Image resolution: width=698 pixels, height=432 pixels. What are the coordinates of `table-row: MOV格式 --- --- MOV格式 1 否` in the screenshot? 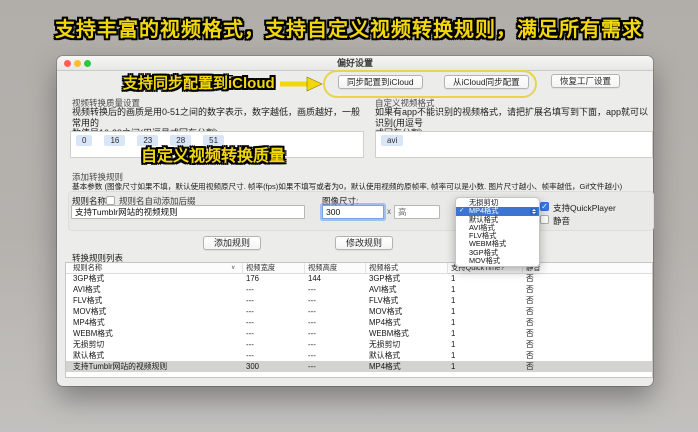 It's located at (359, 311).